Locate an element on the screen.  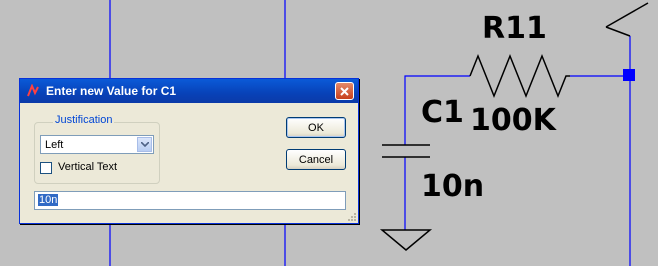
close-icon is located at coordinates (344, 91).